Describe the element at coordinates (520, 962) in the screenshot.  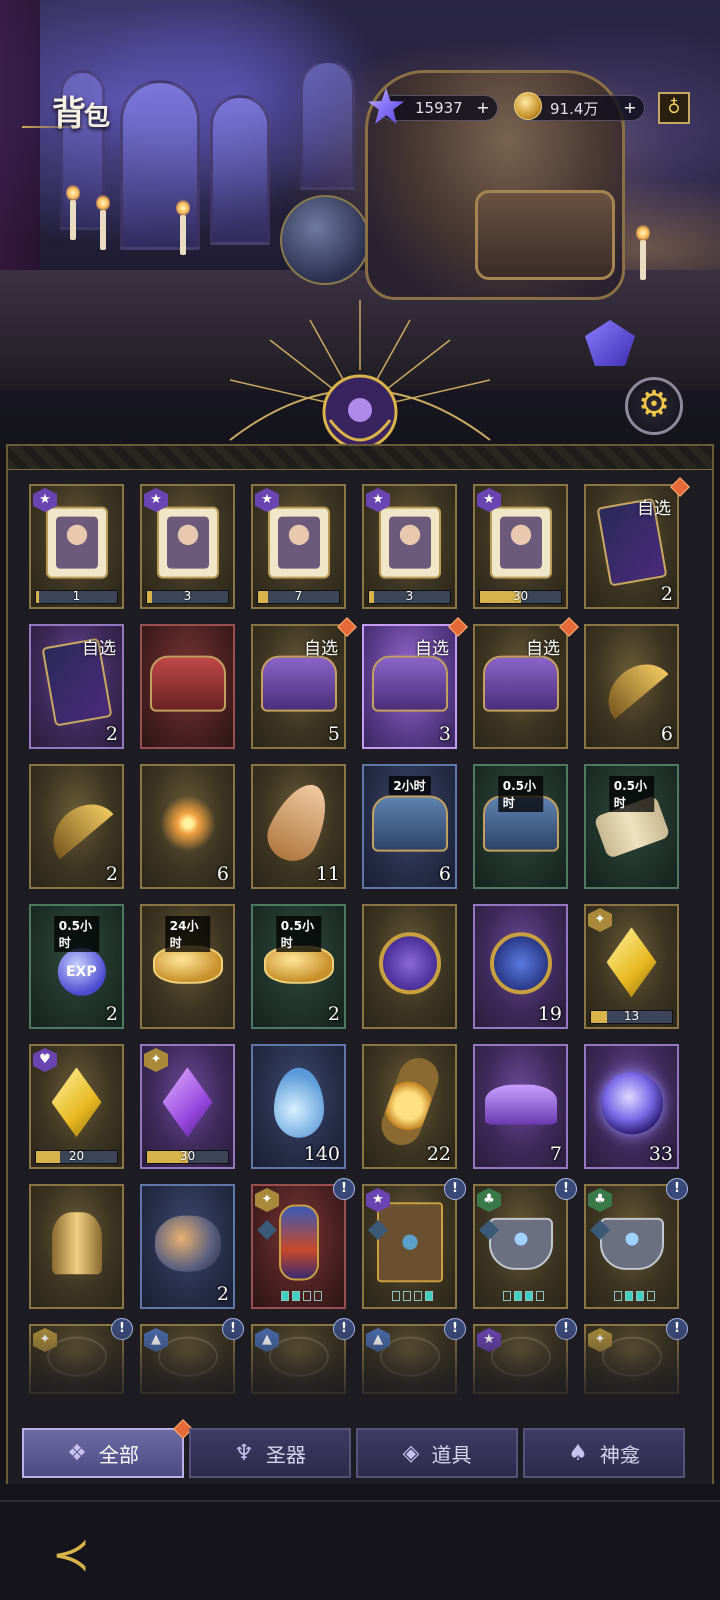
I see `exchange-token-icon` at that location.